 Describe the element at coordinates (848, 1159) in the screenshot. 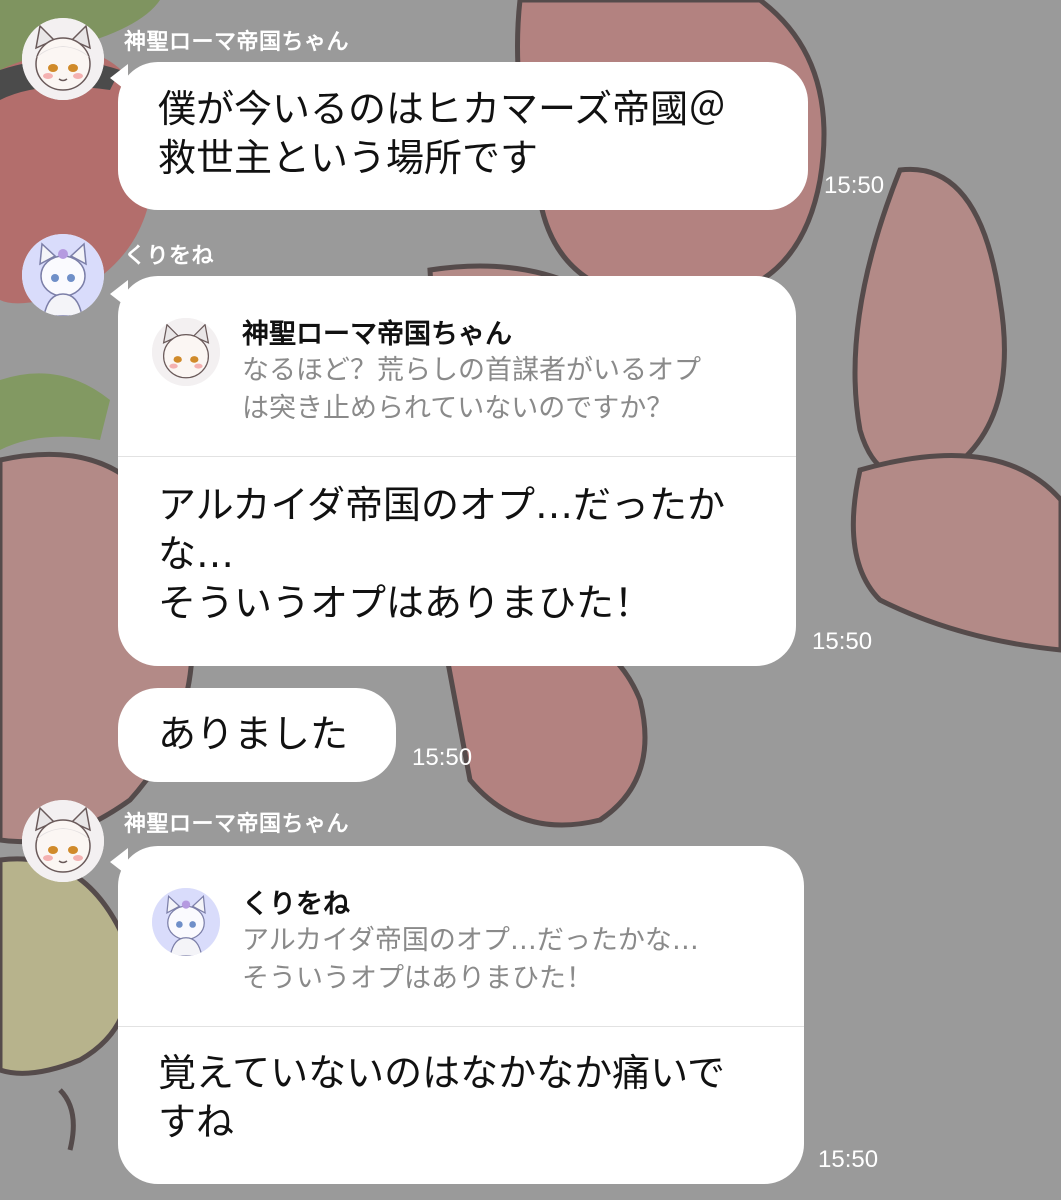

I see `message-timestamp: 15:50` at that location.